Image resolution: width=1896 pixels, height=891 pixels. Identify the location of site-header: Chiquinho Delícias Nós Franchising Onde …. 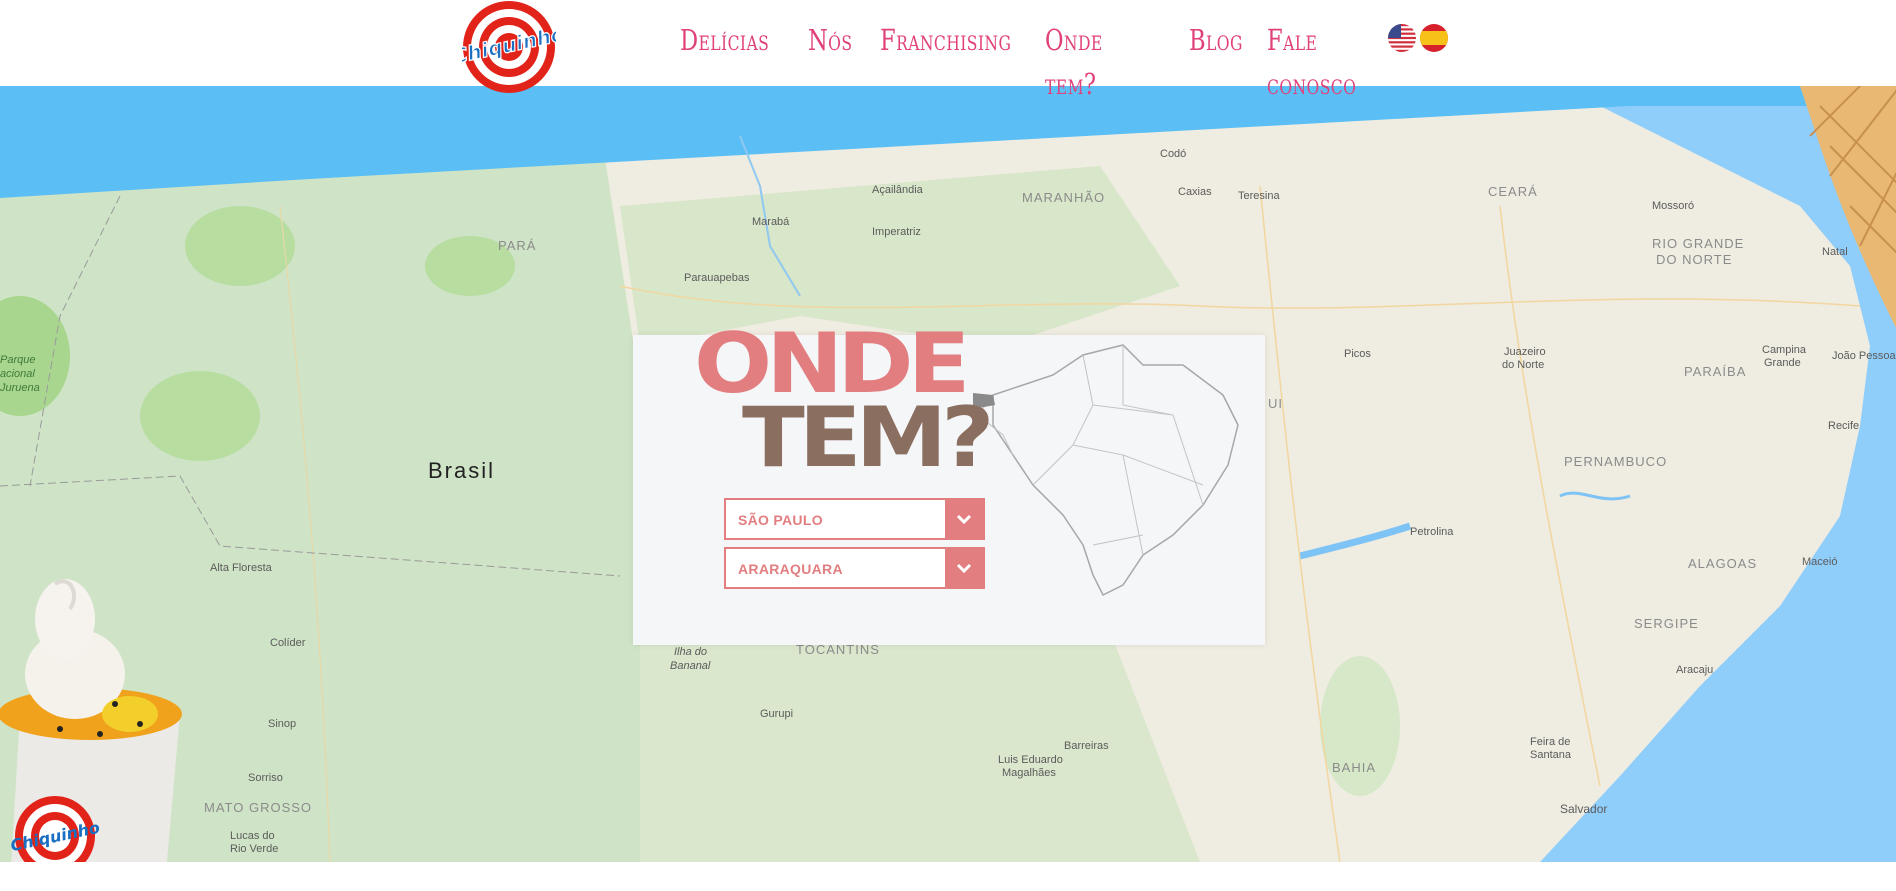
(948, 50).